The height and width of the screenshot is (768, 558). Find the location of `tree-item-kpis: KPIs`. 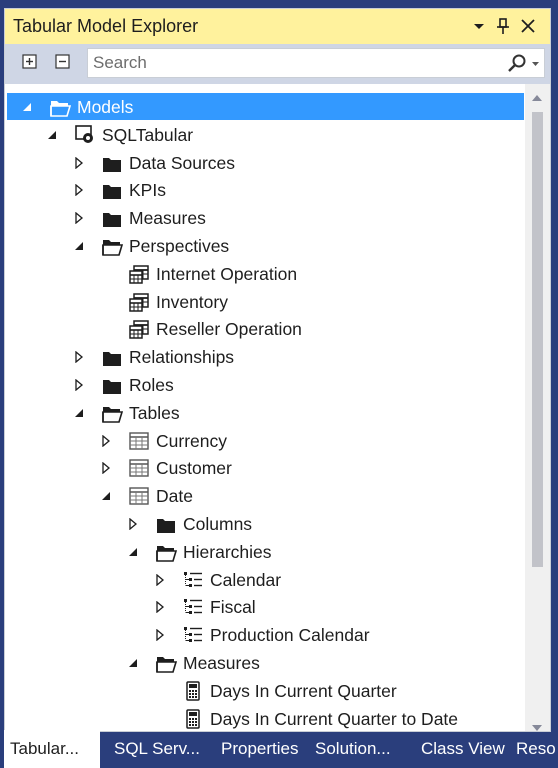

tree-item-kpis: KPIs is located at coordinates (265, 189).